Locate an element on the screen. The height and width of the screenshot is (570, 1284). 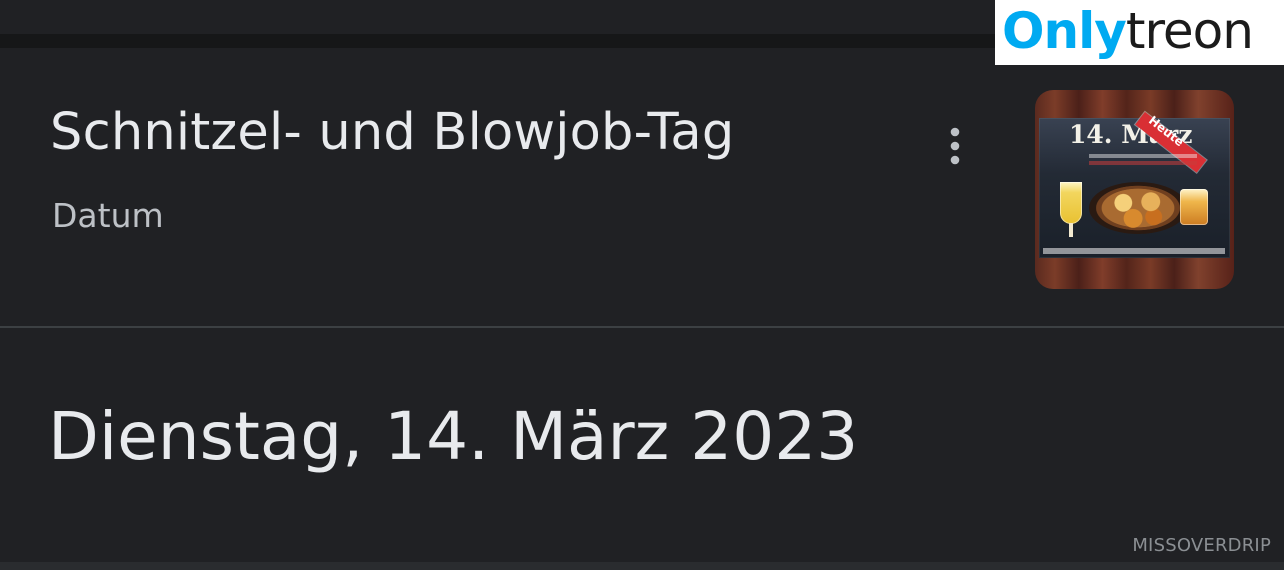
event-image-thumbnail: 14. März Heute is located at coordinates (1134, 189).